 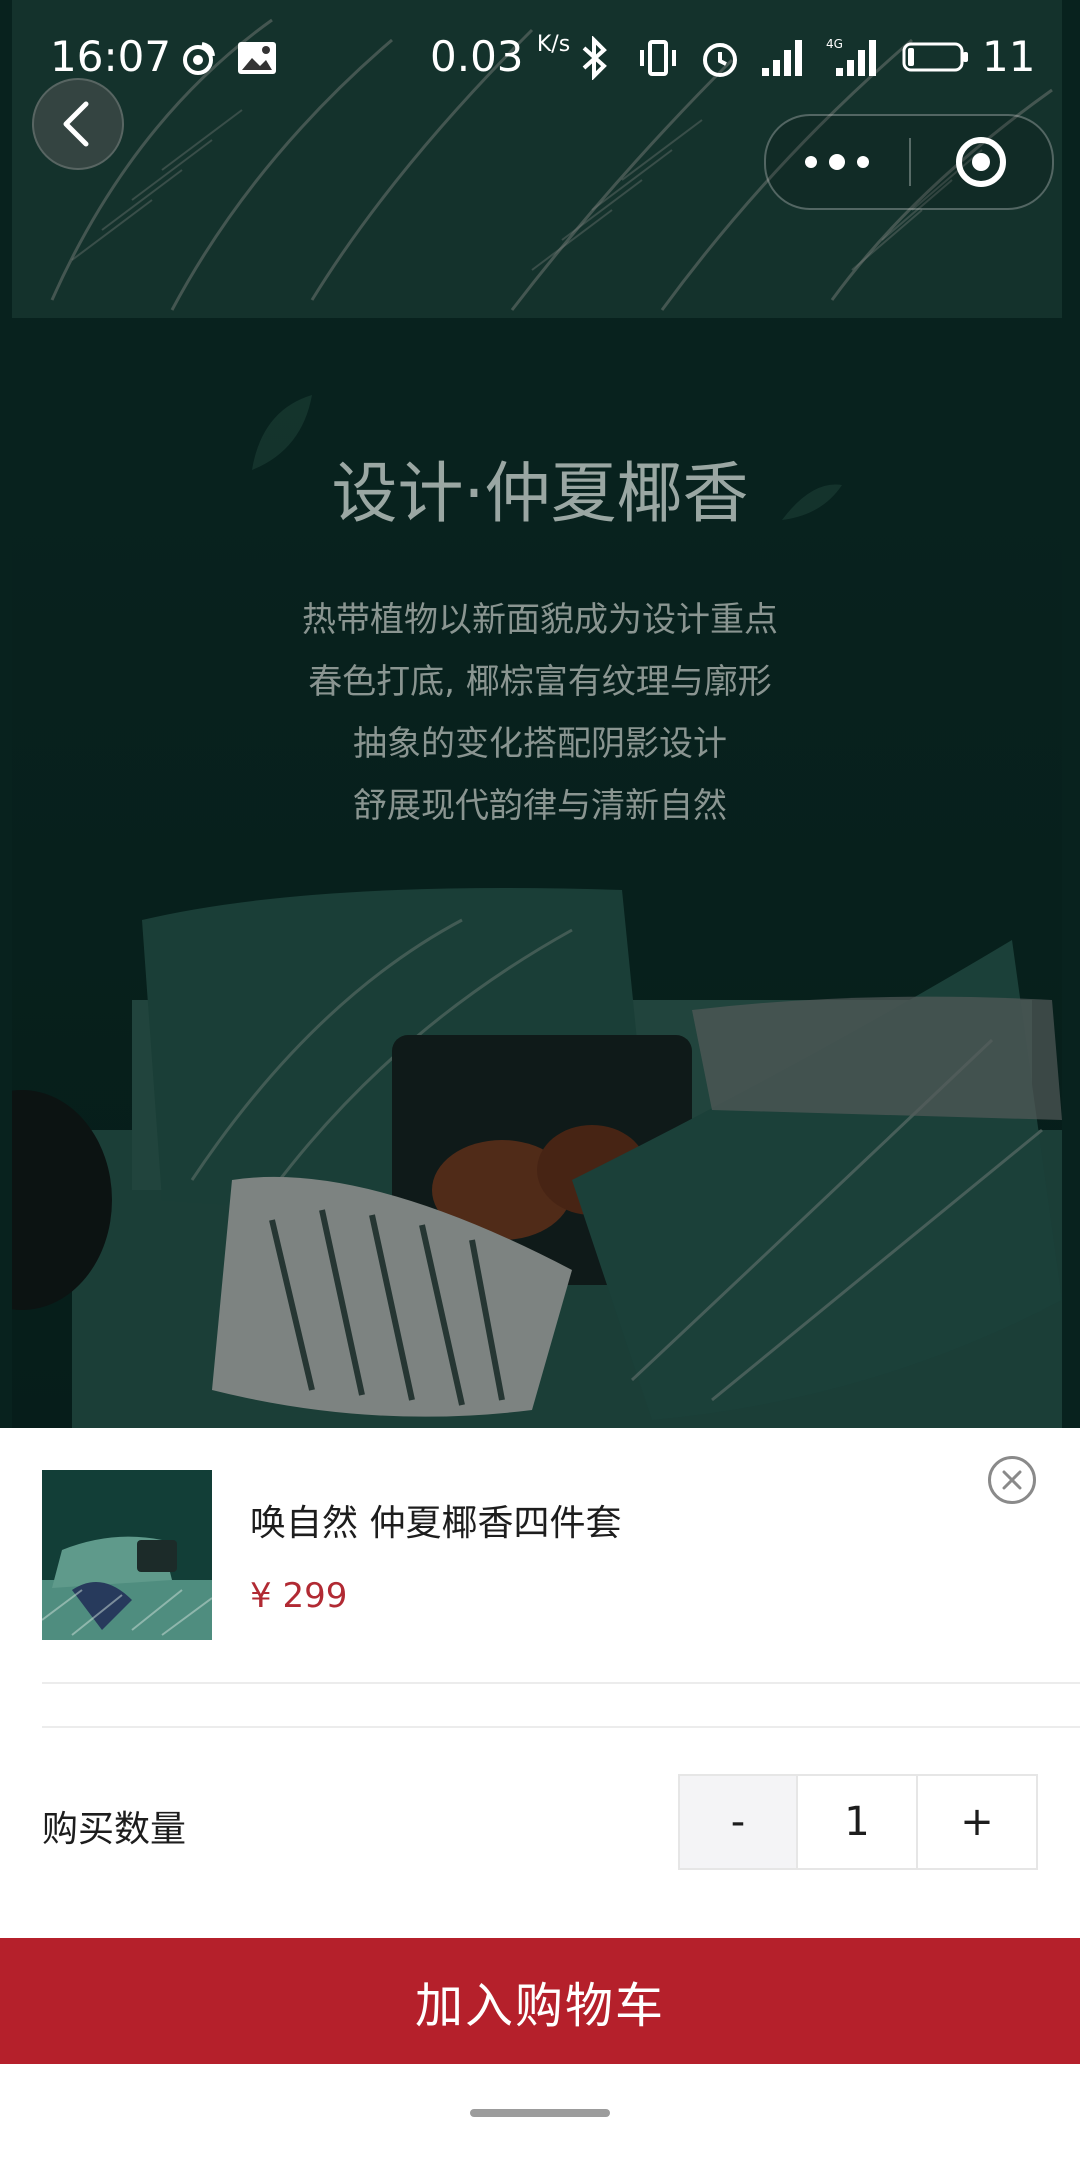 What do you see at coordinates (111, 56) in the screenshot?
I see `status-time: 16:07` at bounding box center [111, 56].